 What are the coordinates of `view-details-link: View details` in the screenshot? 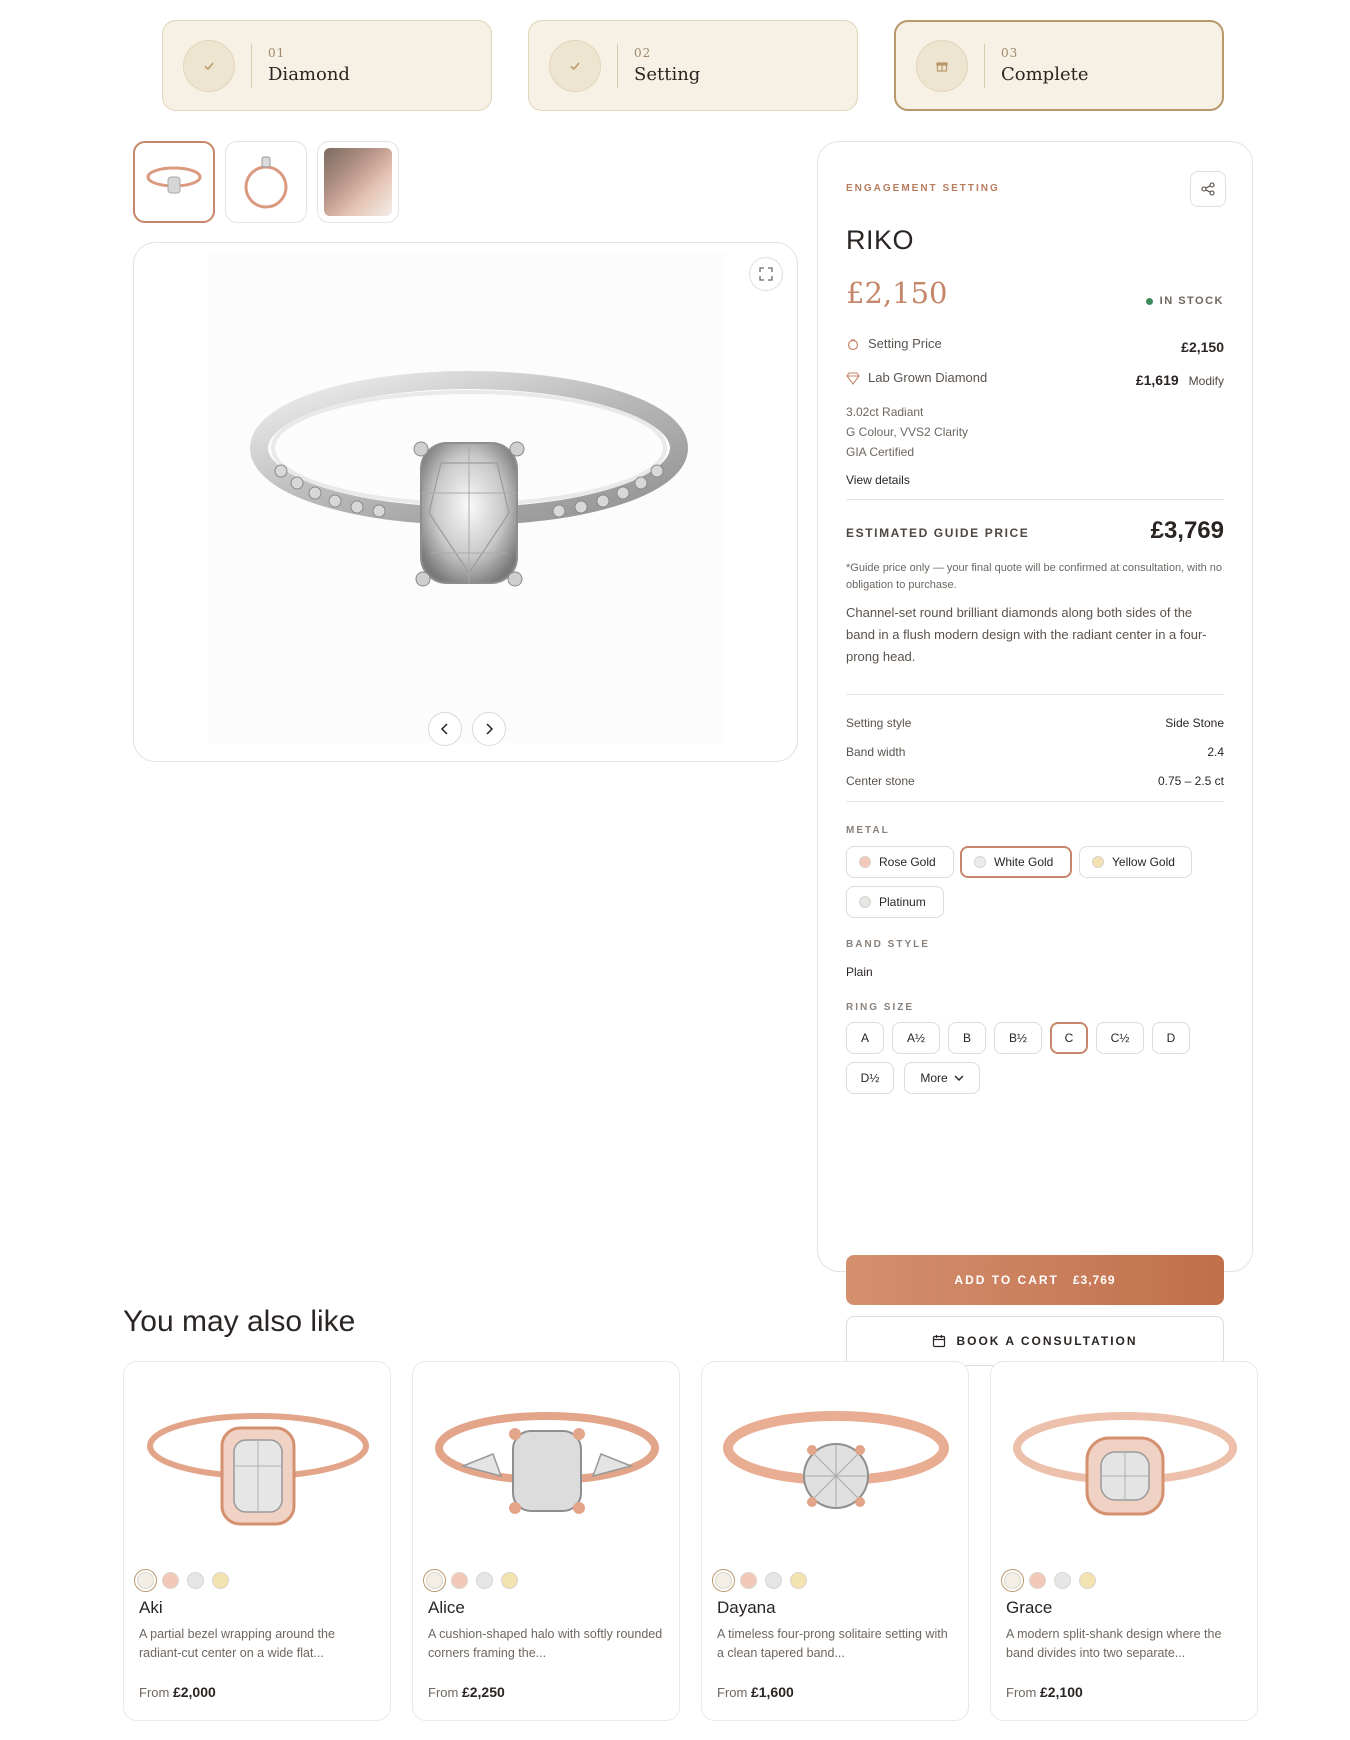 It's located at (878, 480).